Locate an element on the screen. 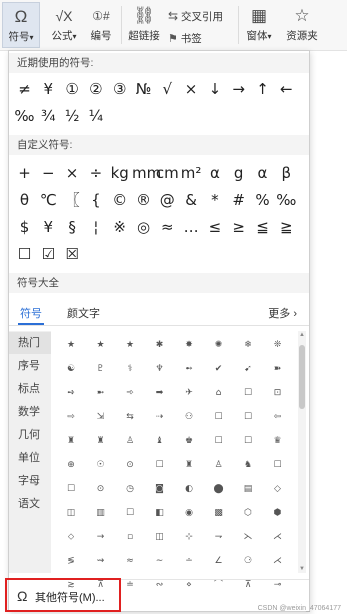  symbol-cell: ⇲ is located at coordinates (101, 417).